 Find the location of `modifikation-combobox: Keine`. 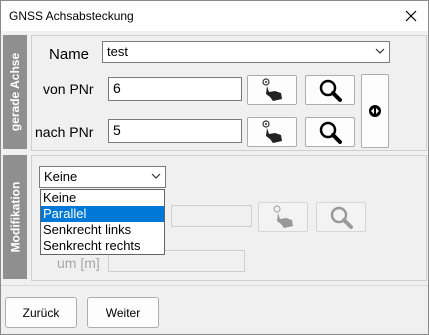

modifikation-combobox: Keine is located at coordinates (102, 177).